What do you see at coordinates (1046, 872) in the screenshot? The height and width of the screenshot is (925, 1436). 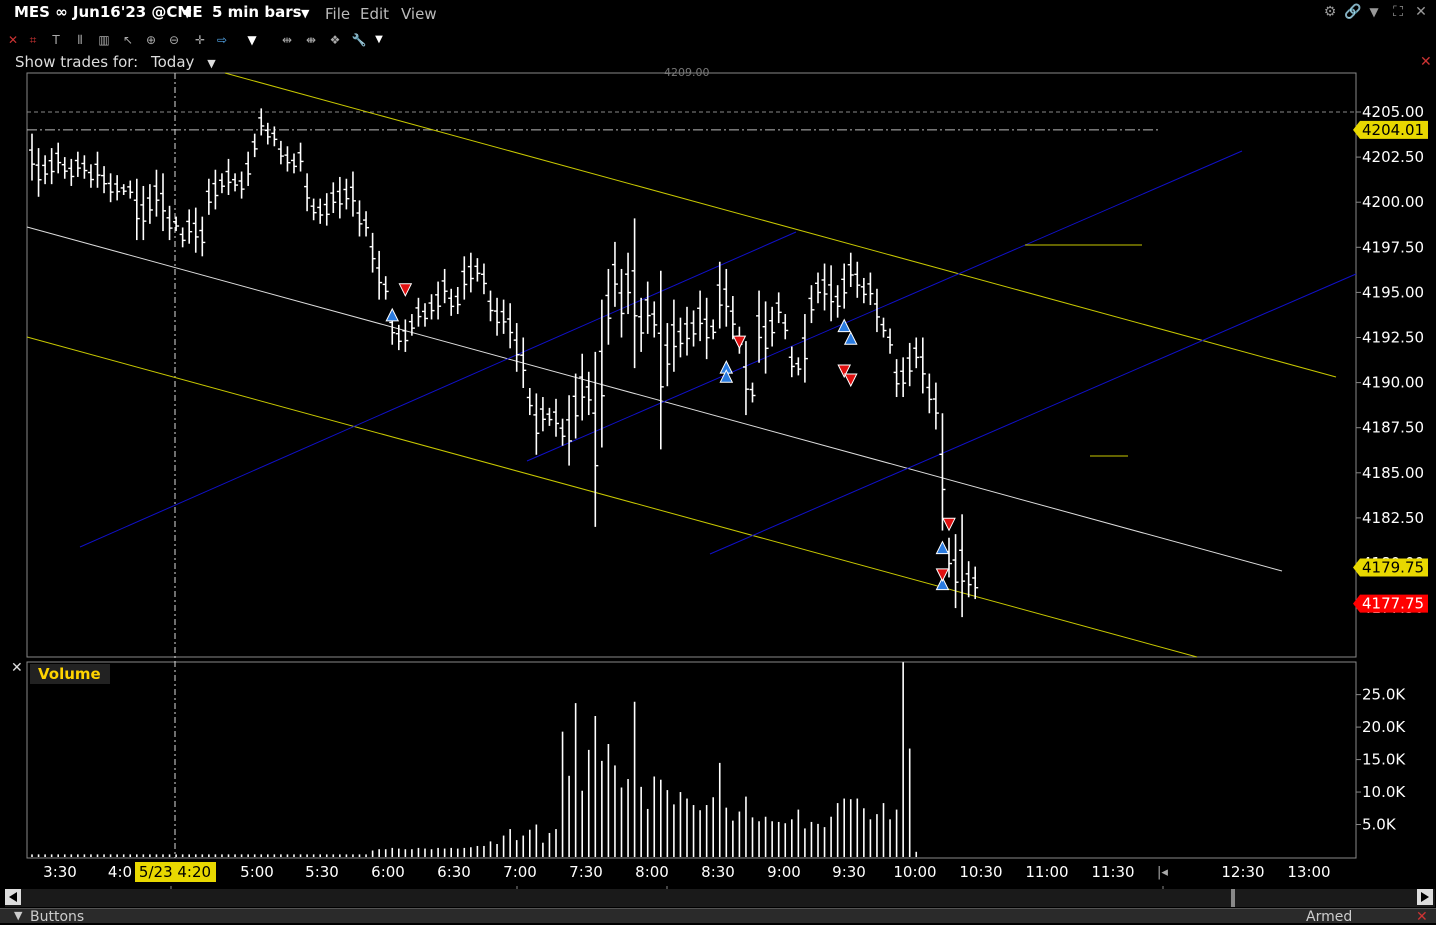 I see `time-tick-label: 11:00` at bounding box center [1046, 872].